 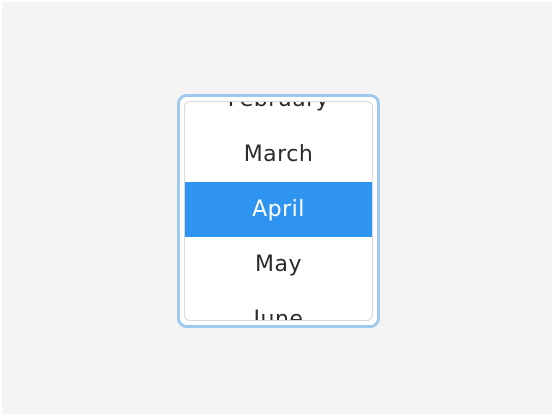 What do you see at coordinates (278, 154) in the screenshot?
I see `option-march: March` at bounding box center [278, 154].